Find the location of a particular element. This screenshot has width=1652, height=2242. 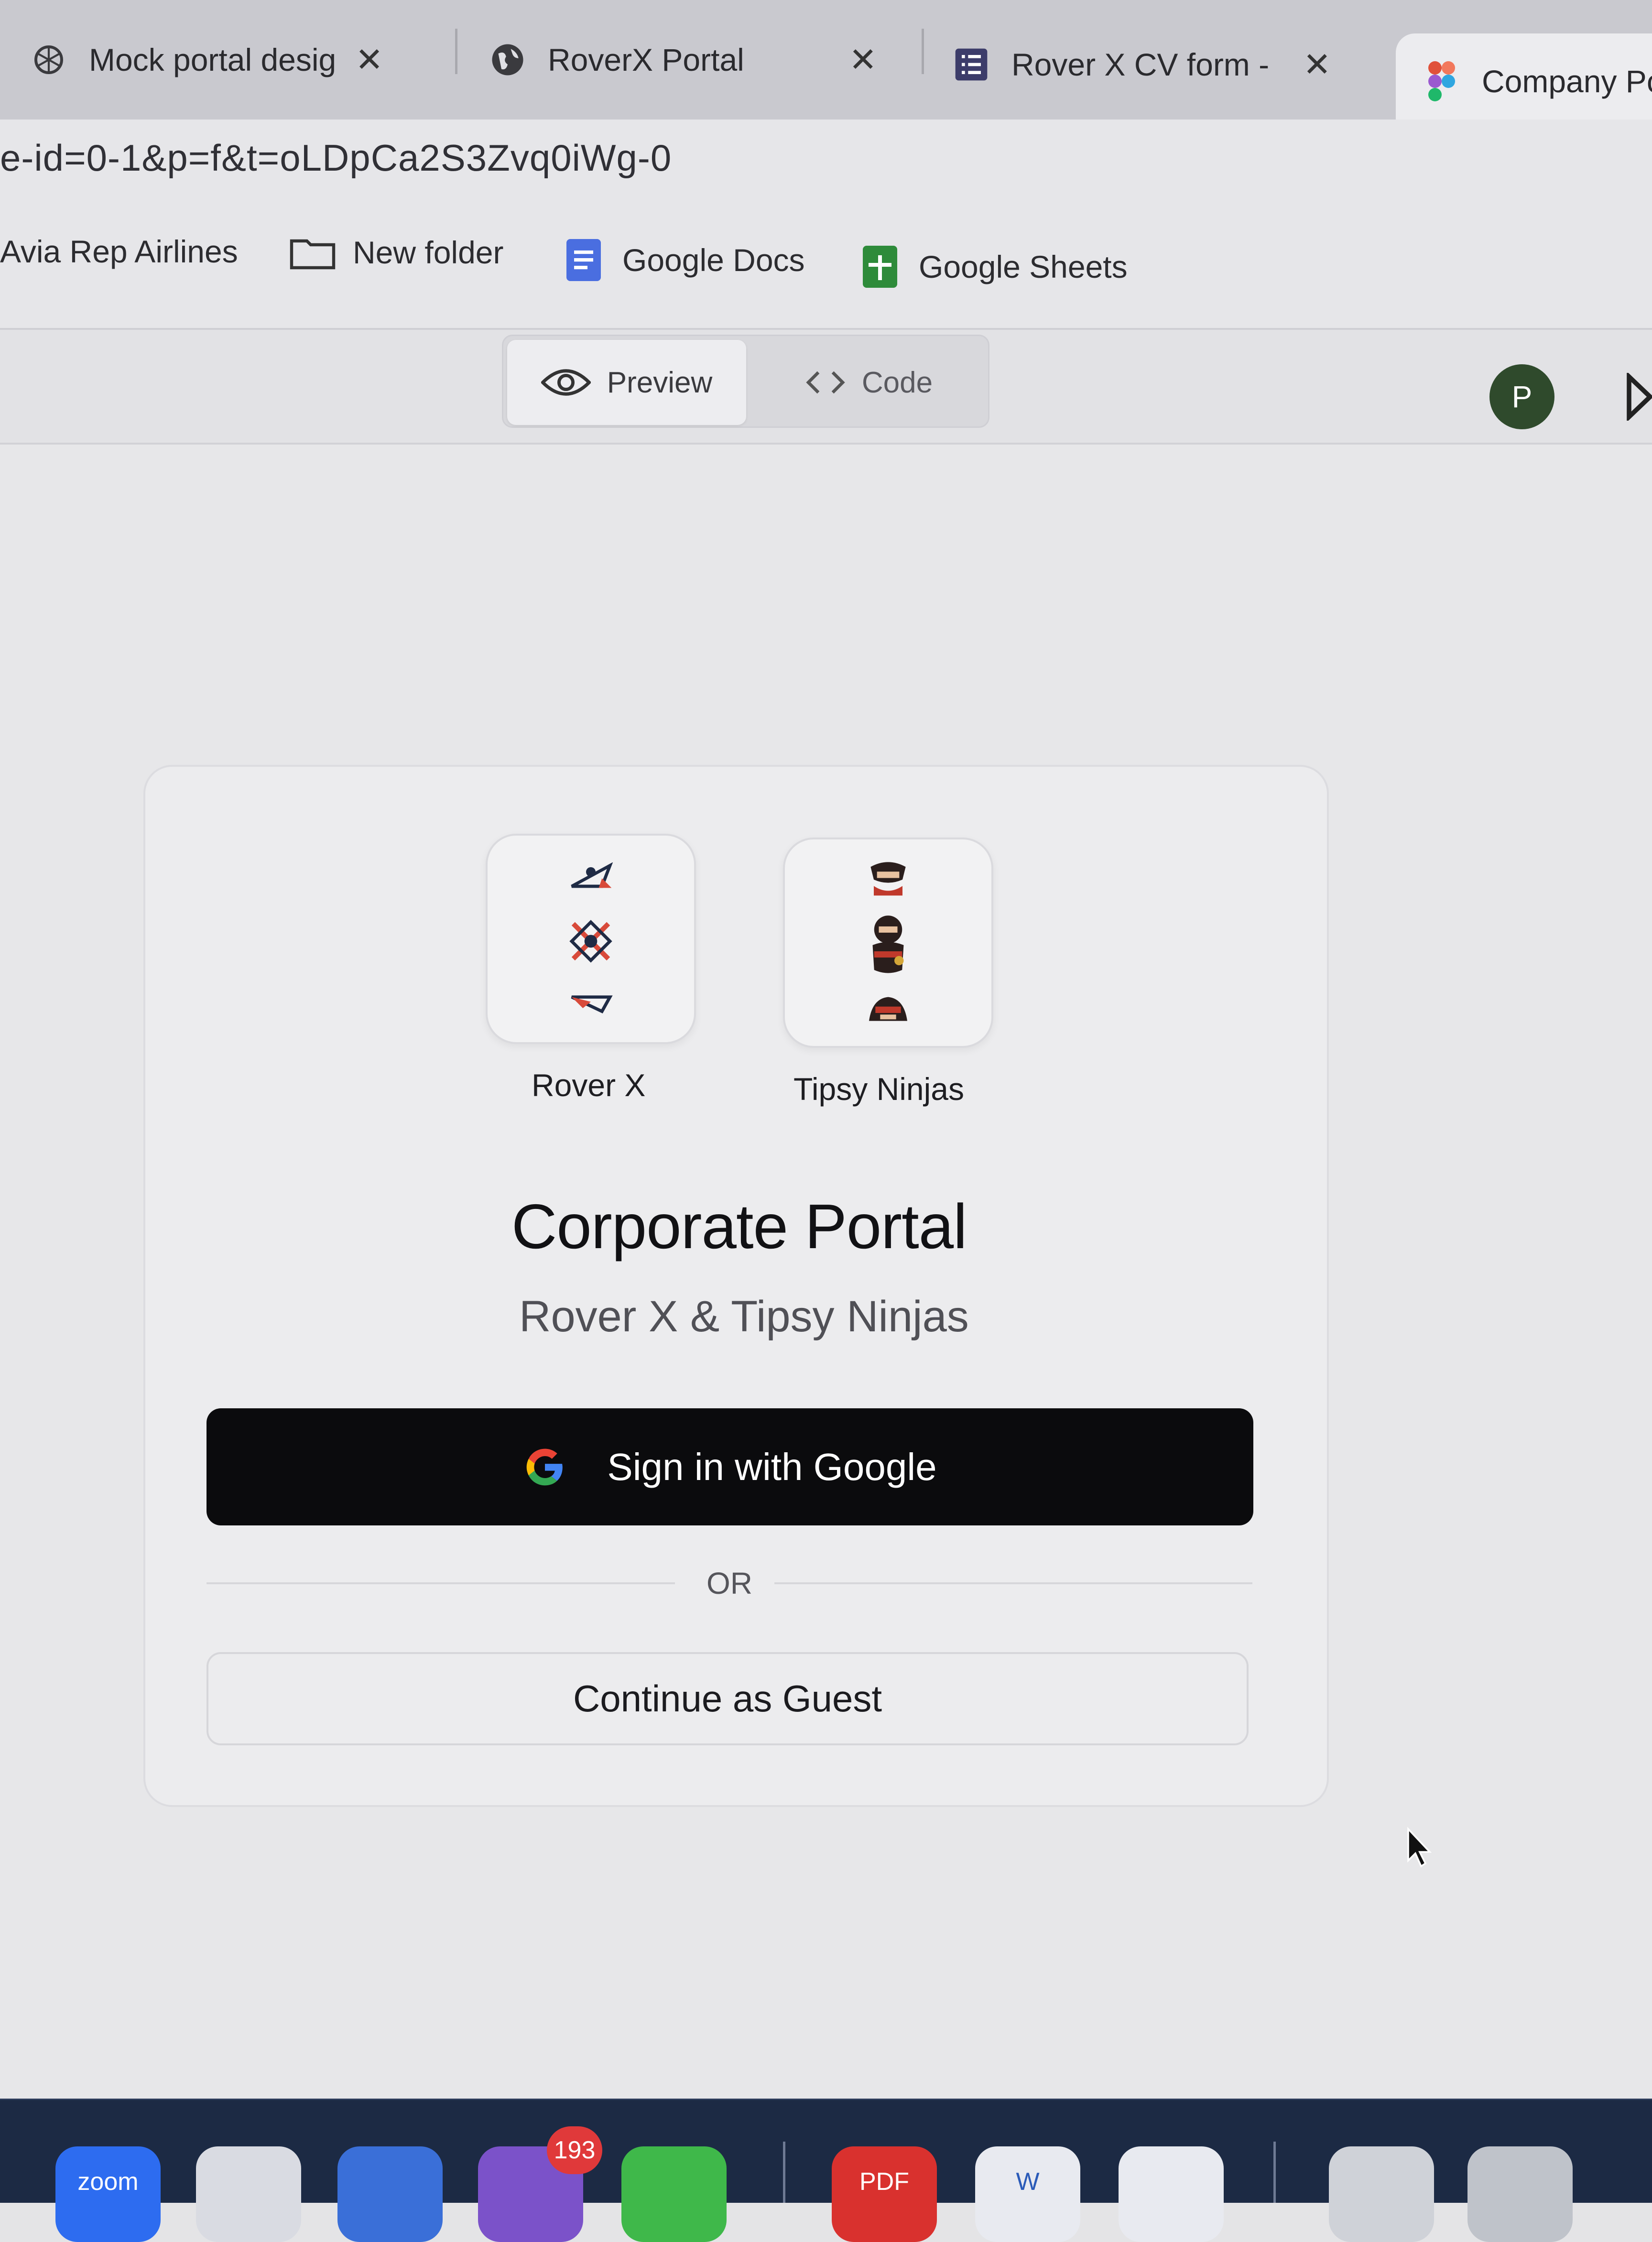

preview-label: Preview is located at coordinates (660, 382).